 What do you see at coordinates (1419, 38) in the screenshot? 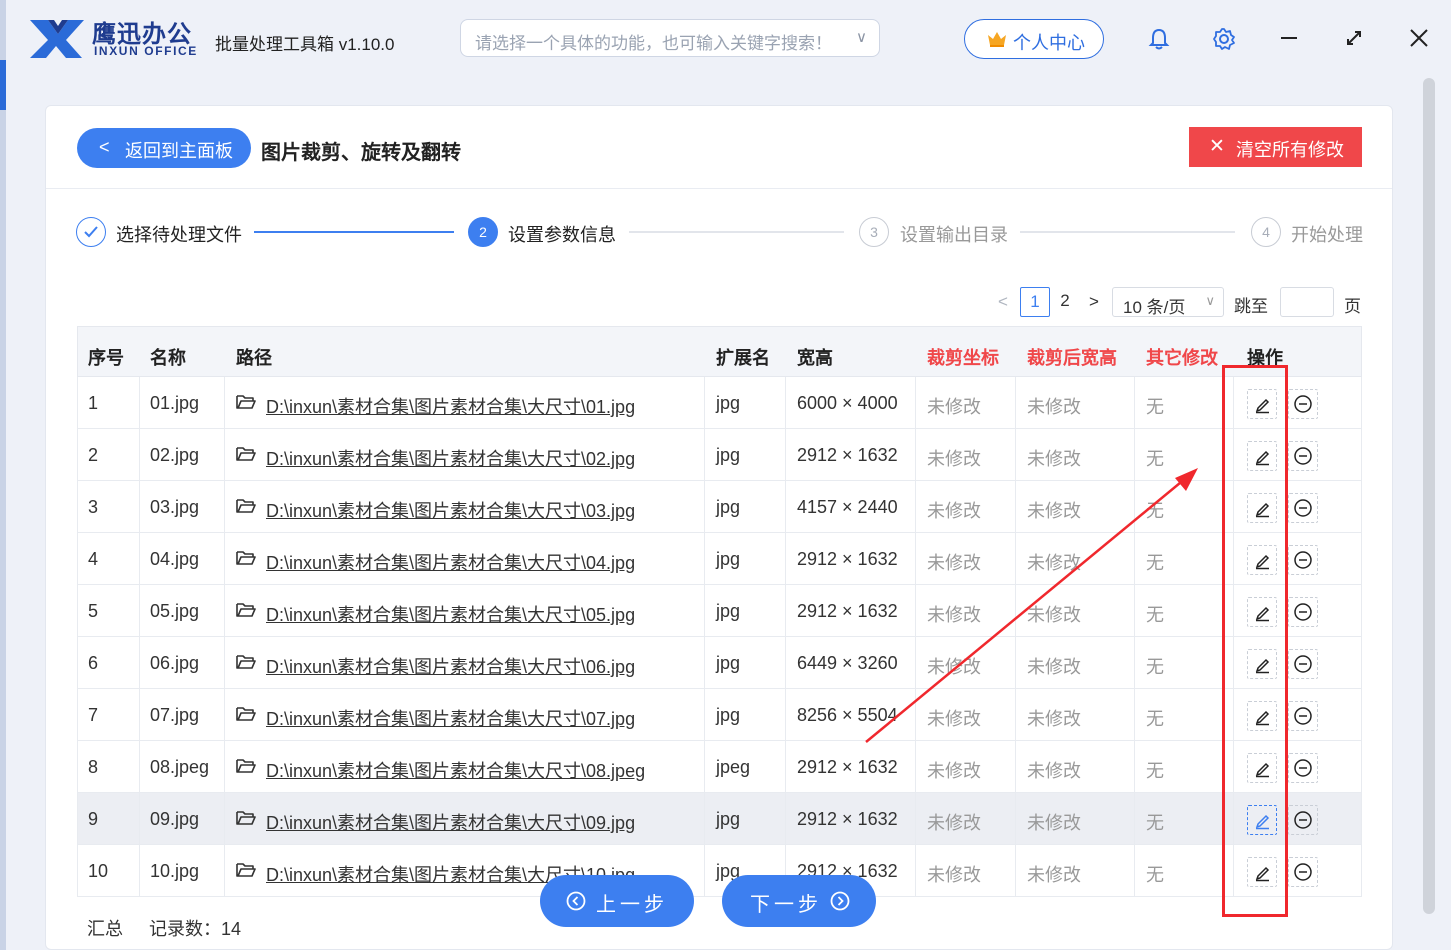
I see `close-icon` at bounding box center [1419, 38].